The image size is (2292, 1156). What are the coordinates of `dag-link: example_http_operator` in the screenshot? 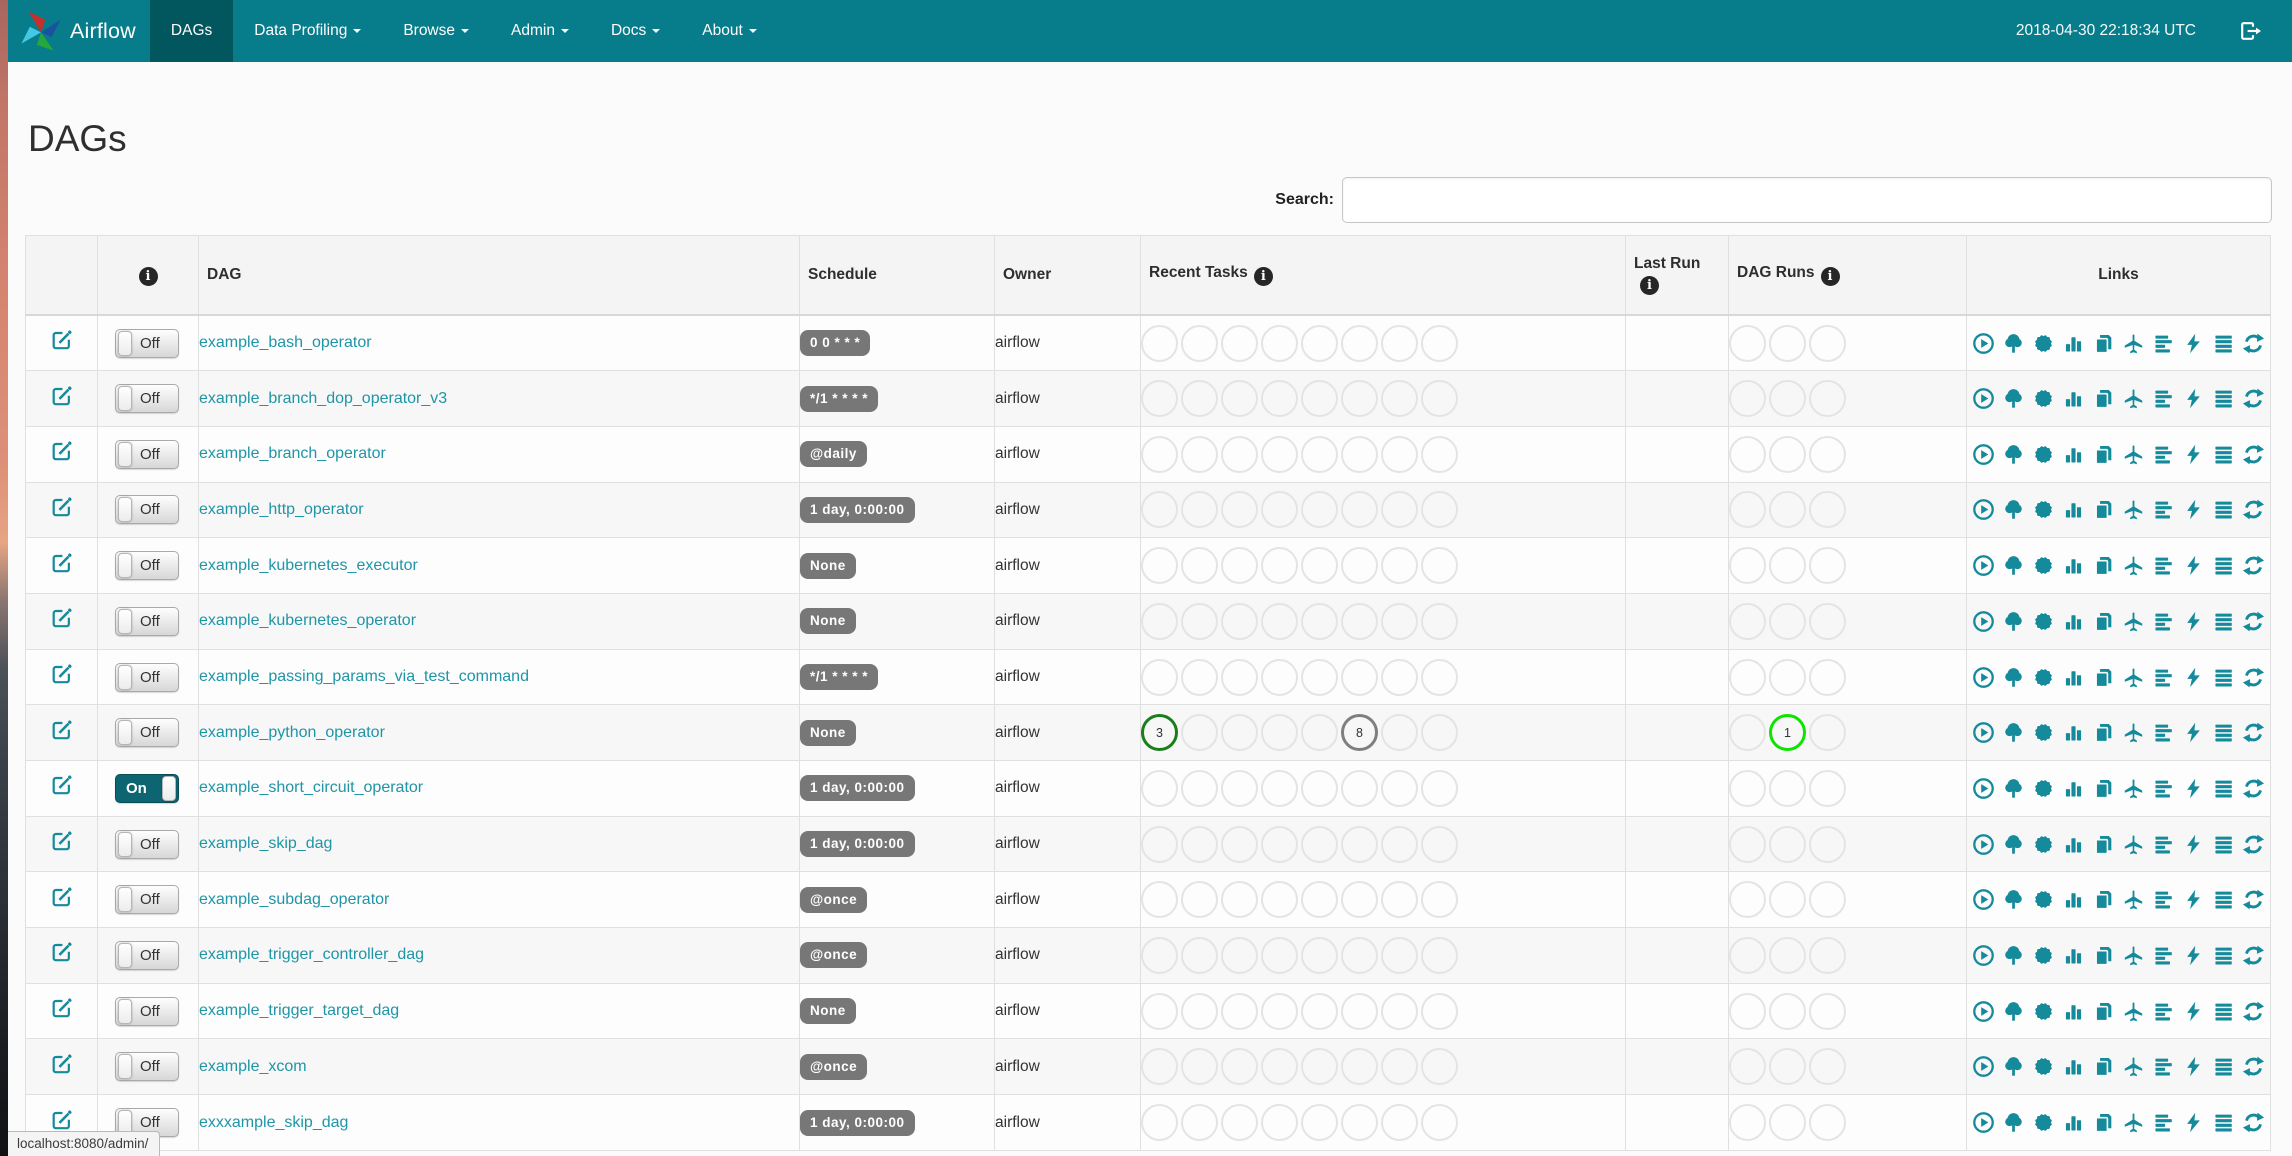 It's located at (281, 509).